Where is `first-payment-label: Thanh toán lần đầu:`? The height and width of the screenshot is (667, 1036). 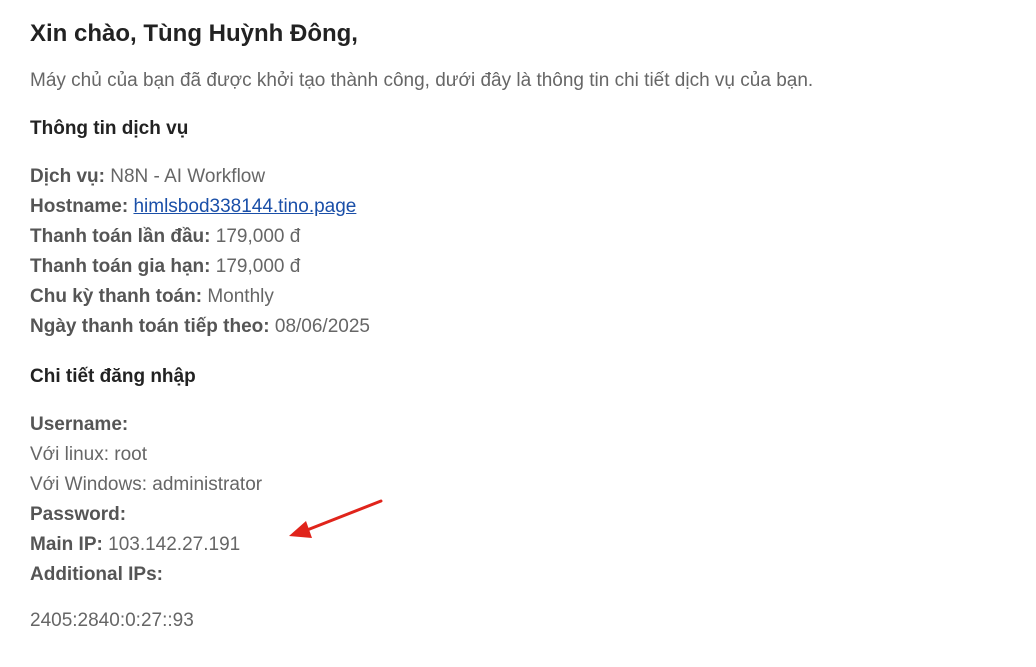 first-payment-label: Thanh toán lần đầu: is located at coordinates (120, 236).